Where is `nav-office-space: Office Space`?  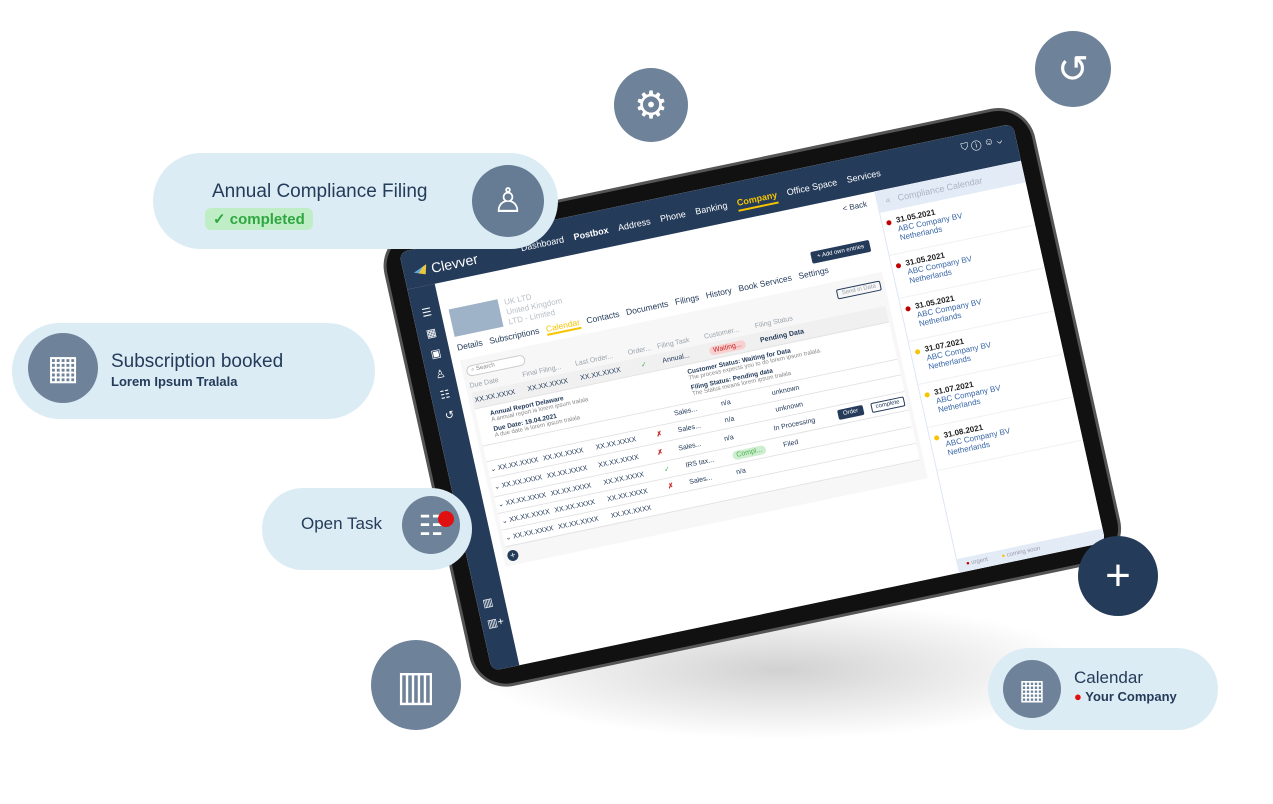
nav-office-space: Office Space is located at coordinates (812, 189).